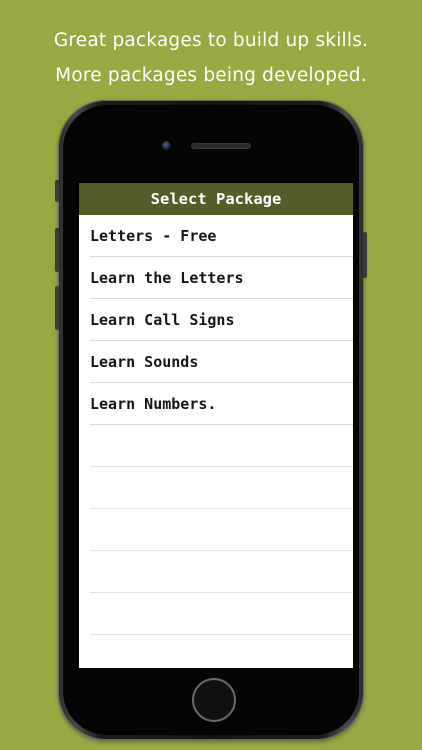 The height and width of the screenshot is (750, 422). I want to click on caption-line-2: More packages being developed., so click(211, 75).